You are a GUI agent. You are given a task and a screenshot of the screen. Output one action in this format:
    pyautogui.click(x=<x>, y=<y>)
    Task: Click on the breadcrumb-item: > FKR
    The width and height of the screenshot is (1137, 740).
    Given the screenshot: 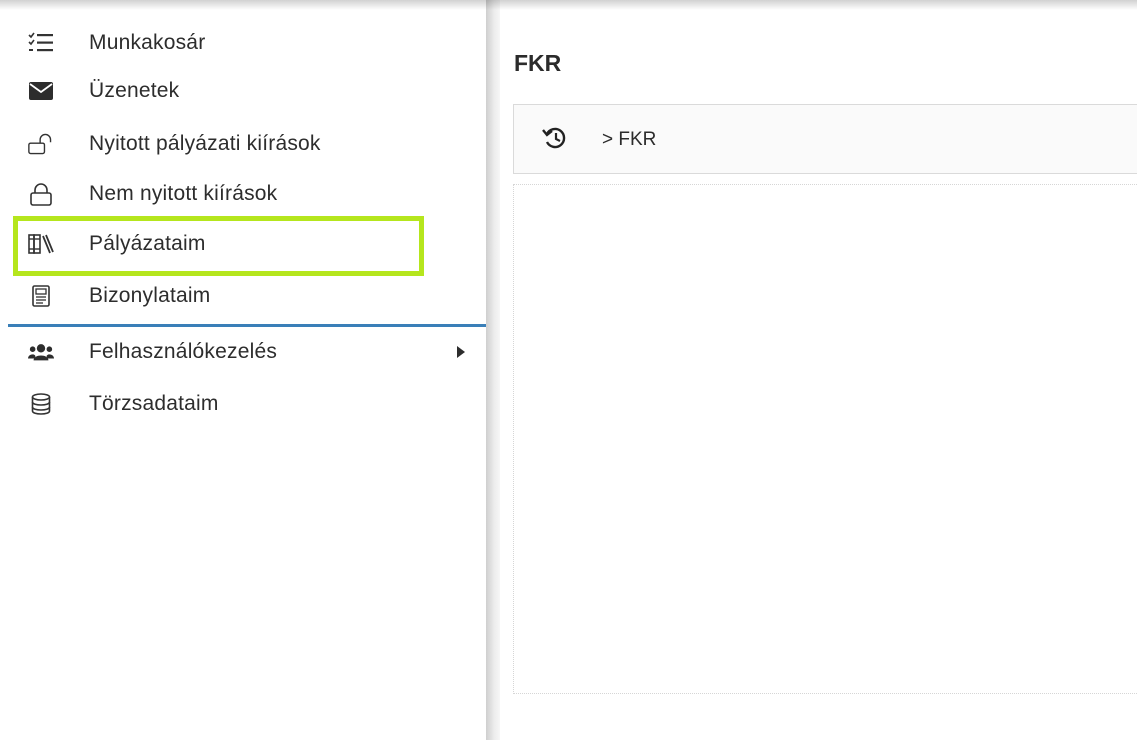 What is the action you would take?
    pyautogui.click(x=629, y=140)
    